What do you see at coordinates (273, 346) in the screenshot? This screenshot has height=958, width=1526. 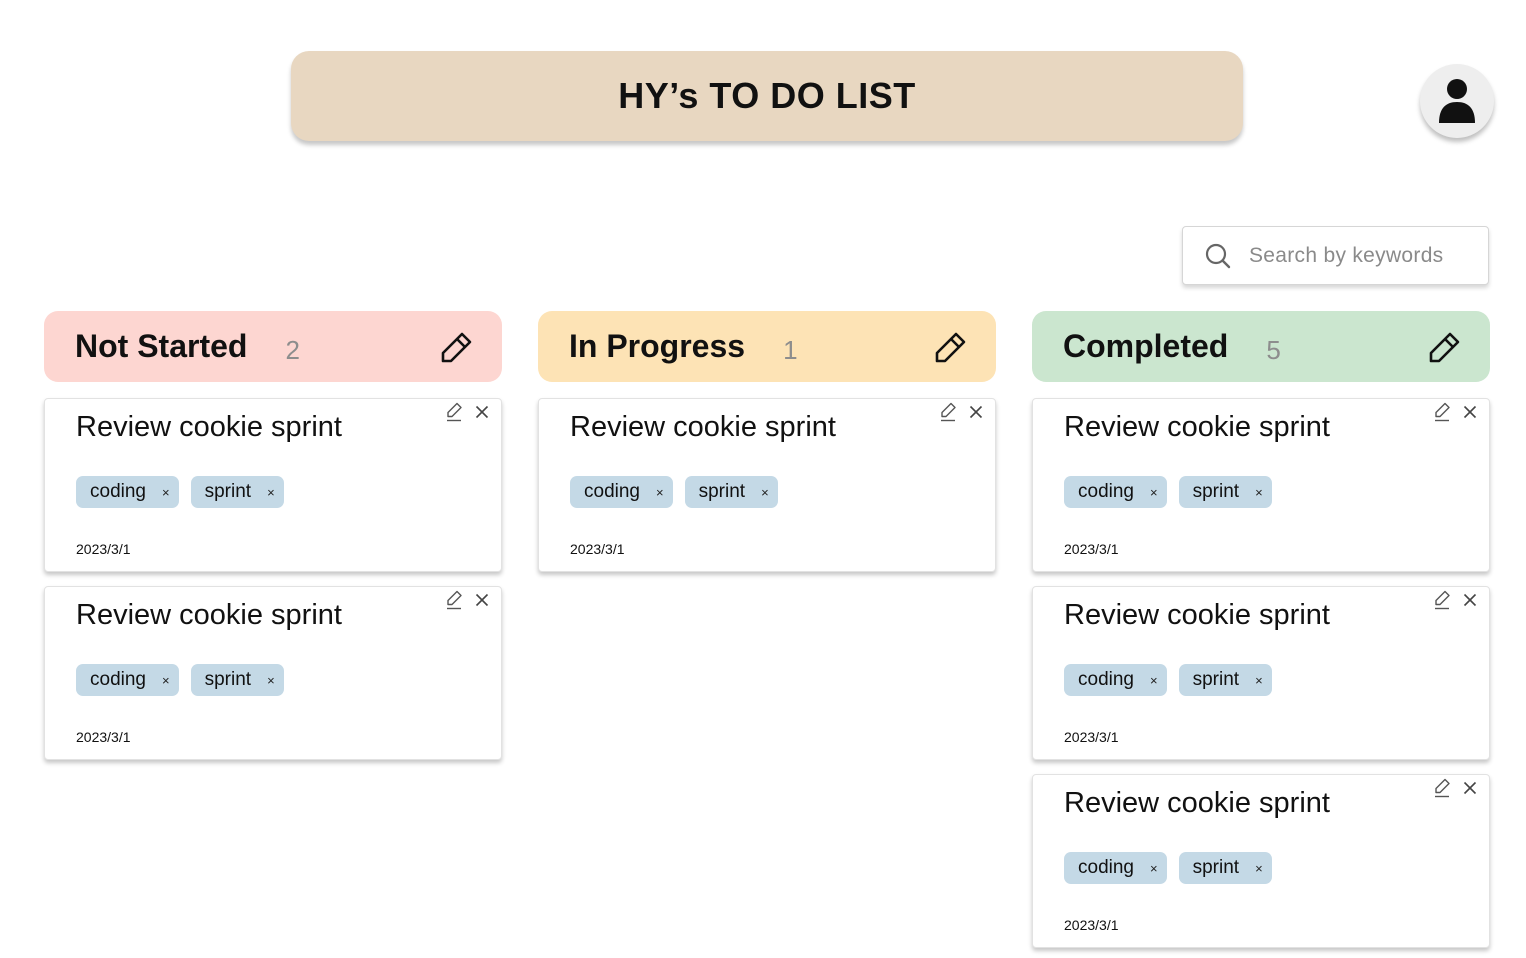 I see `column-header: Not Started 2` at bounding box center [273, 346].